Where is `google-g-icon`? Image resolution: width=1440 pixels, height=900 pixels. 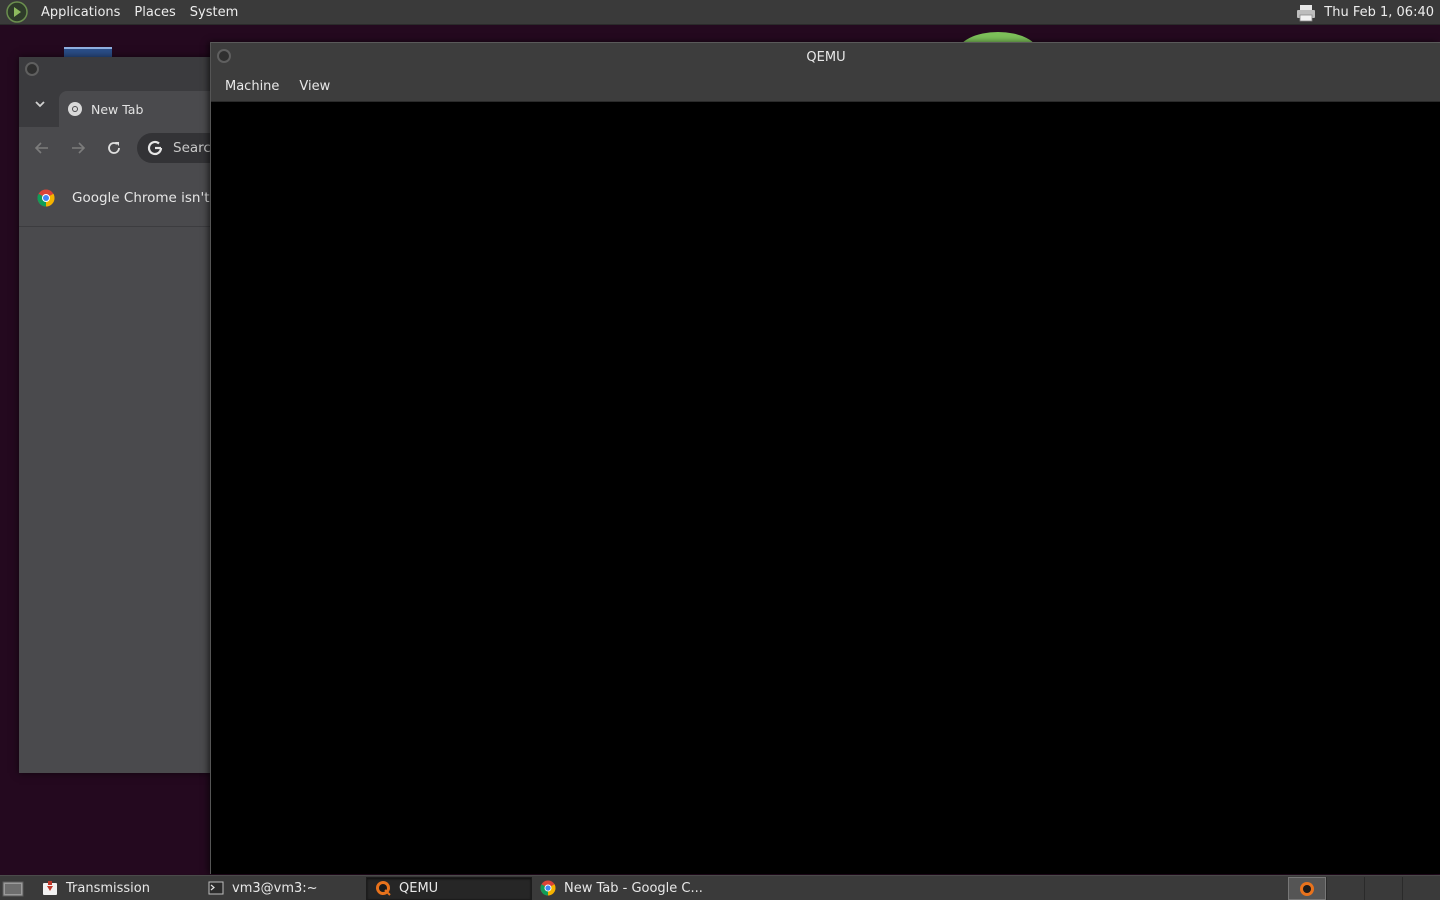 google-g-icon is located at coordinates (155, 148).